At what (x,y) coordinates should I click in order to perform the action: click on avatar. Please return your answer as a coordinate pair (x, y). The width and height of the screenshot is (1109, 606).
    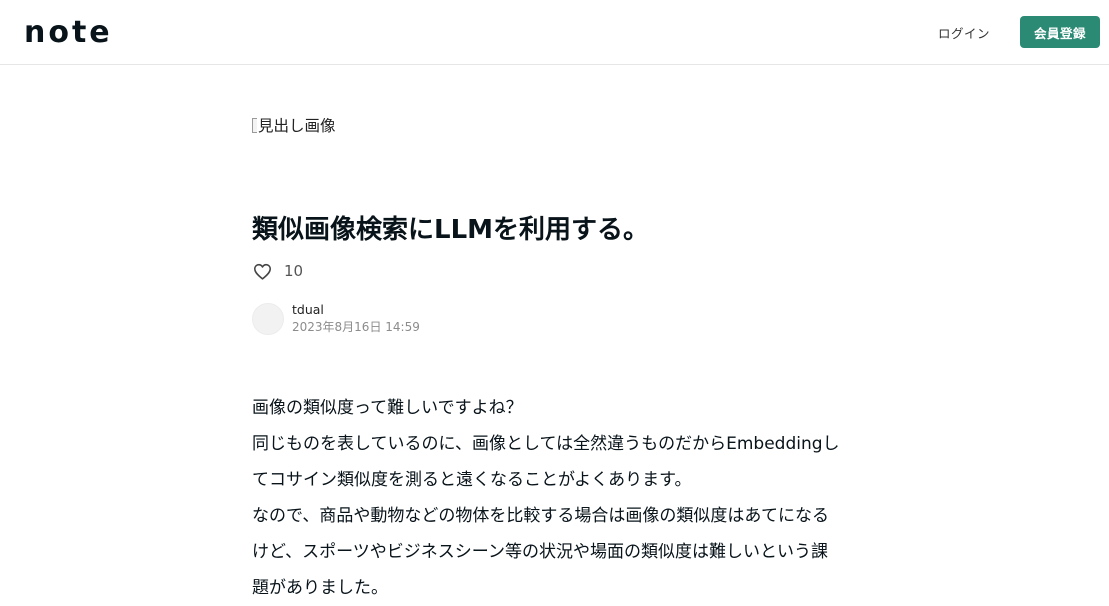
    Looking at the image, I should click on (268, 319).